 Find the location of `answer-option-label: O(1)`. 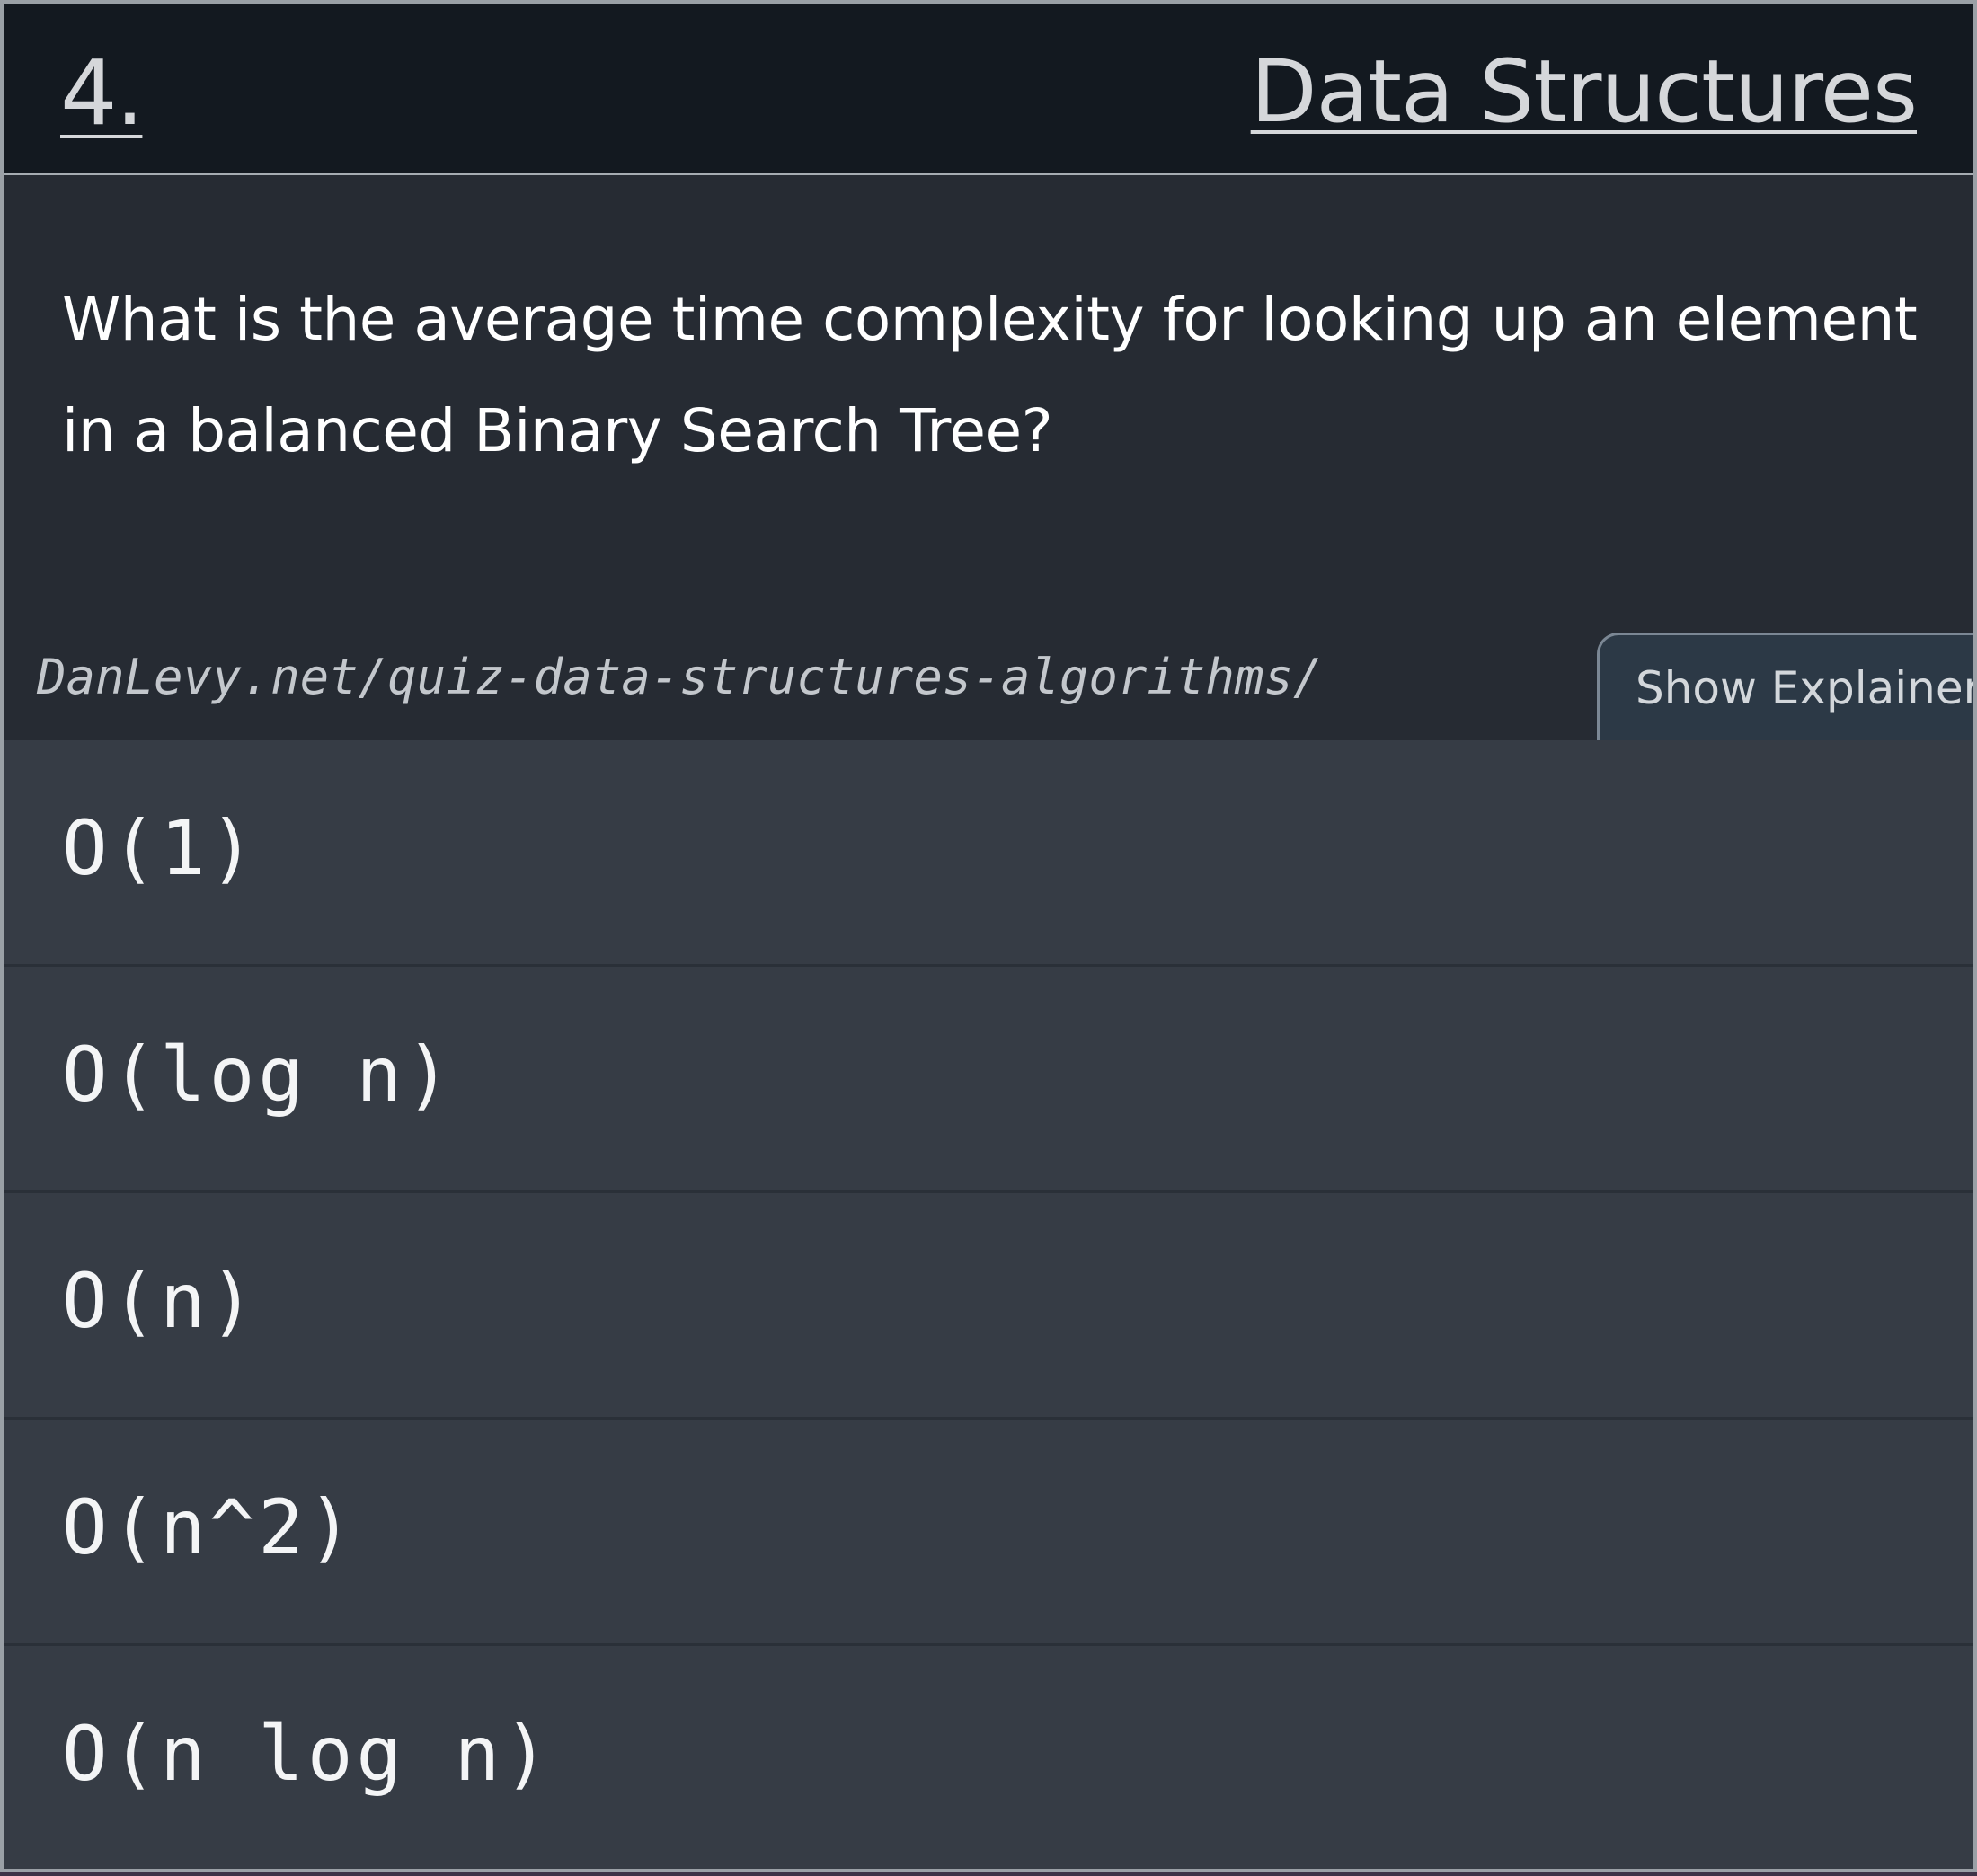

answer-option-label: O(1) is located at coordinates (160, 848).